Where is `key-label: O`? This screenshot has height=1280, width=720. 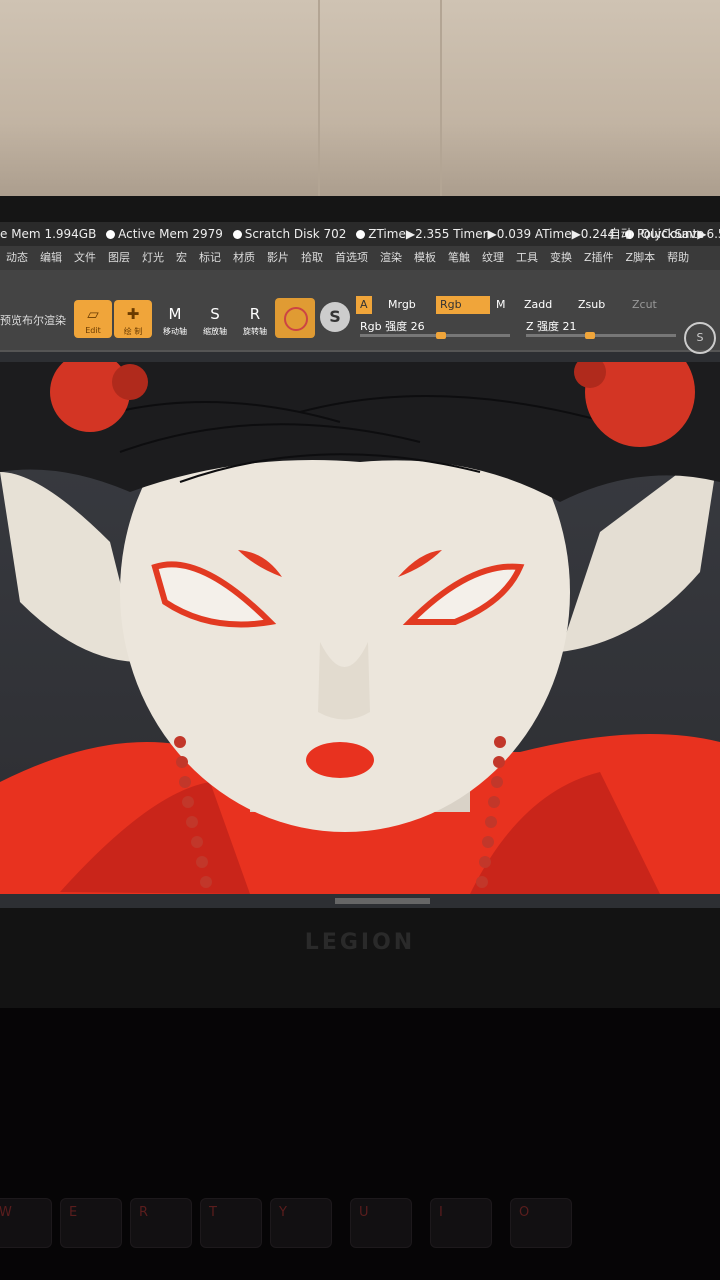
key-label: O is located at coordinates (524, 1212).